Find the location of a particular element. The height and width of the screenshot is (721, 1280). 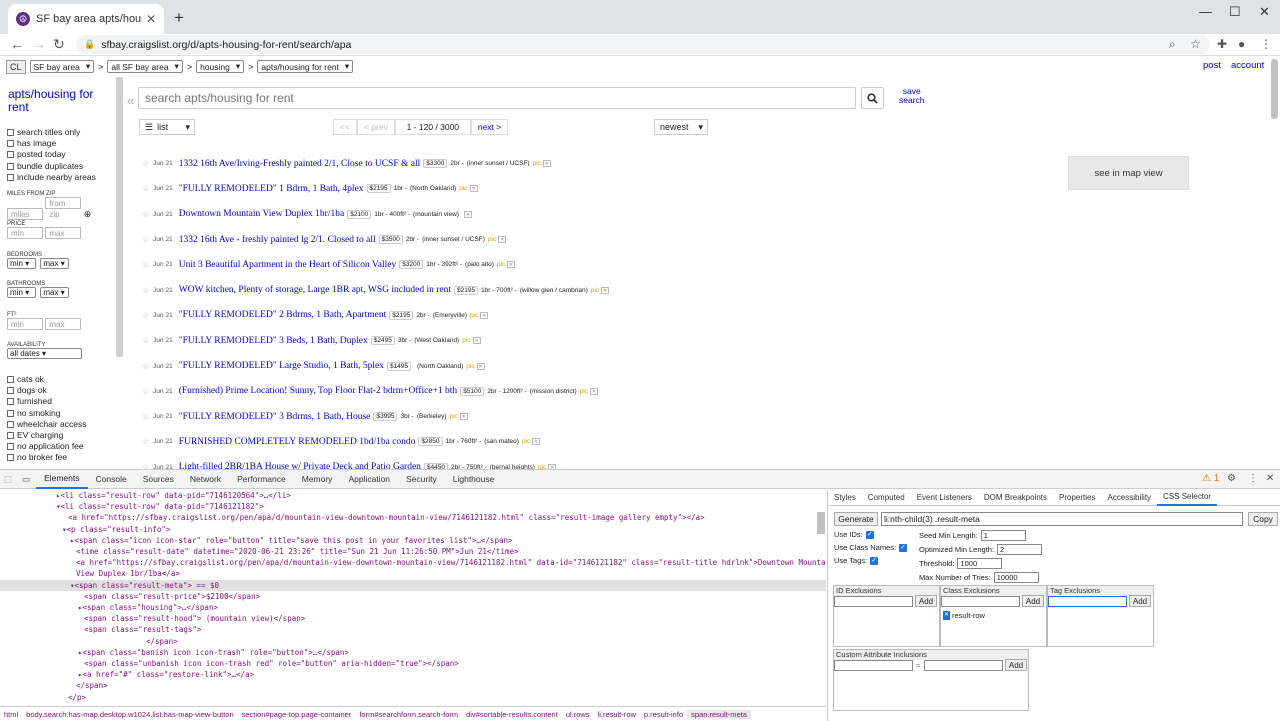

devtools-tab-console: Console is located at coordinates (111, 479).